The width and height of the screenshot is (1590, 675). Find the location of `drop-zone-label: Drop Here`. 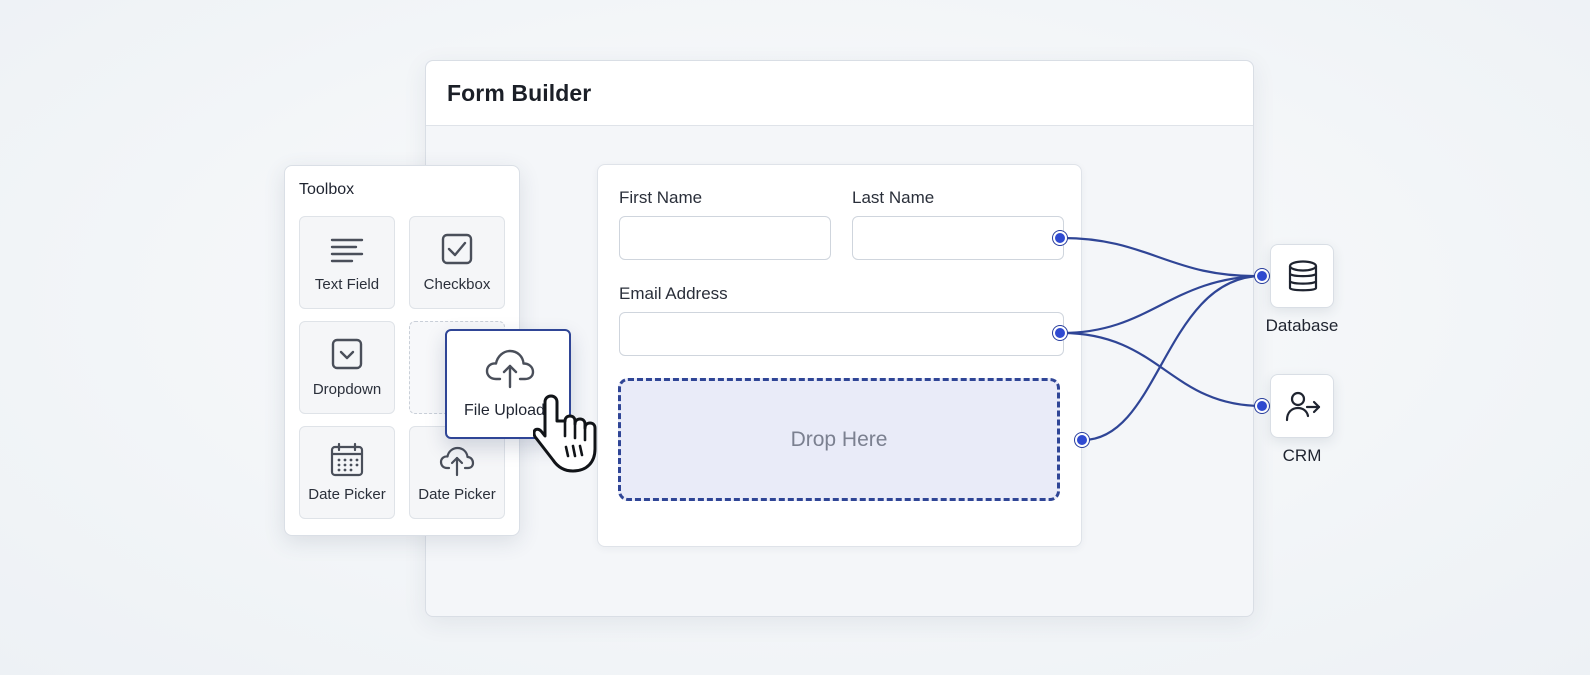

drop-zone-label: Drop Here is located at coordinates (839, 439).